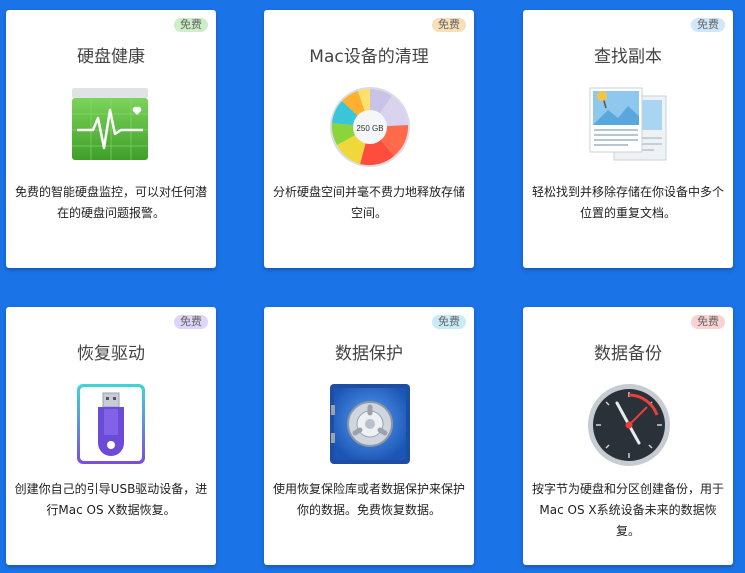  Describe the element at coordinates (369, 423) in the screenshot. I see `safe-vault-icon` at that location.